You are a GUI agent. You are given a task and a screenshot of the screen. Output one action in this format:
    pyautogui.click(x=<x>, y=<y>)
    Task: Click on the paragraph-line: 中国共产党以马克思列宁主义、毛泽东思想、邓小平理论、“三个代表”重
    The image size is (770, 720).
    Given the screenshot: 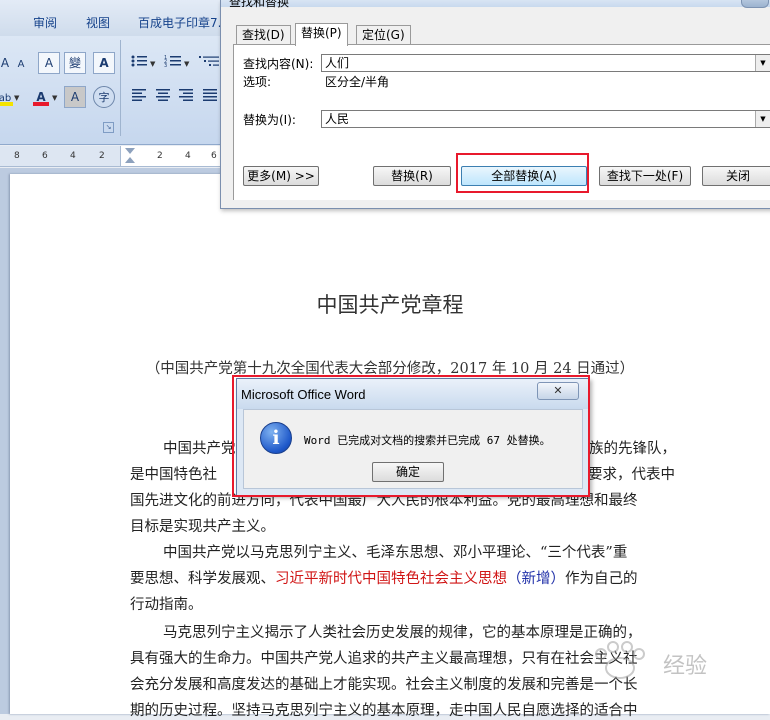 What is the action you would take?
    pyautogui.click(x=395, y=553)
    